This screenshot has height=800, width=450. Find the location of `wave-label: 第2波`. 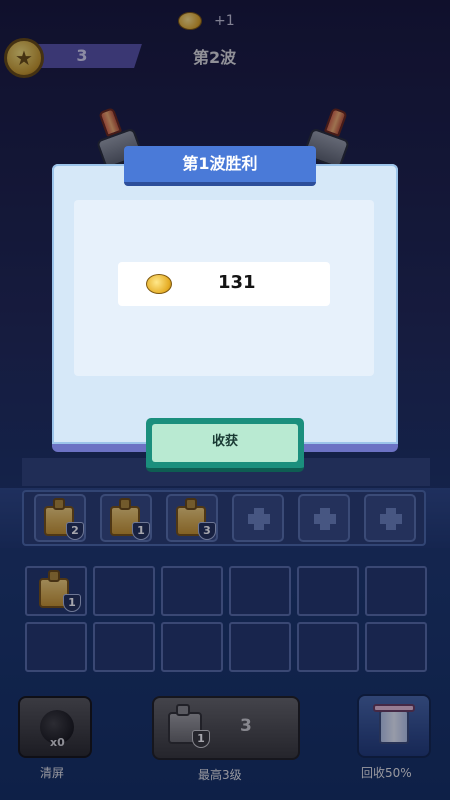

wave-label: 第2波 is located at coordinates (215, 57).